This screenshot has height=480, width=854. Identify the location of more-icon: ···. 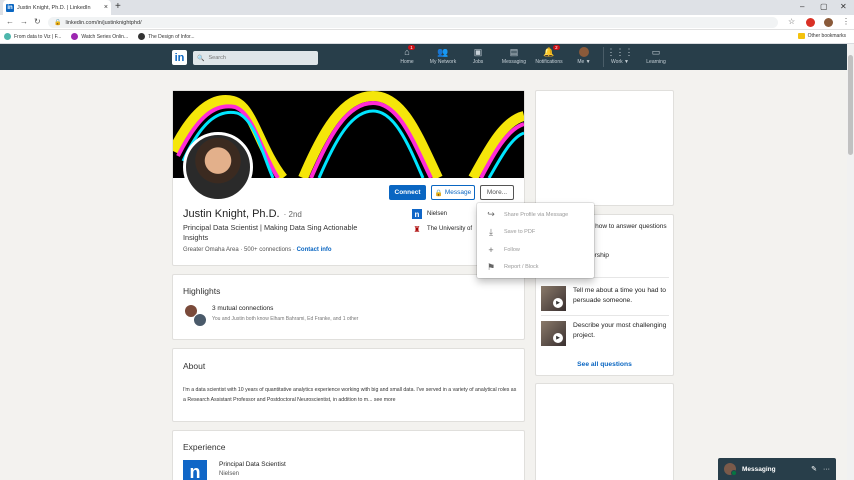
(826, 469).